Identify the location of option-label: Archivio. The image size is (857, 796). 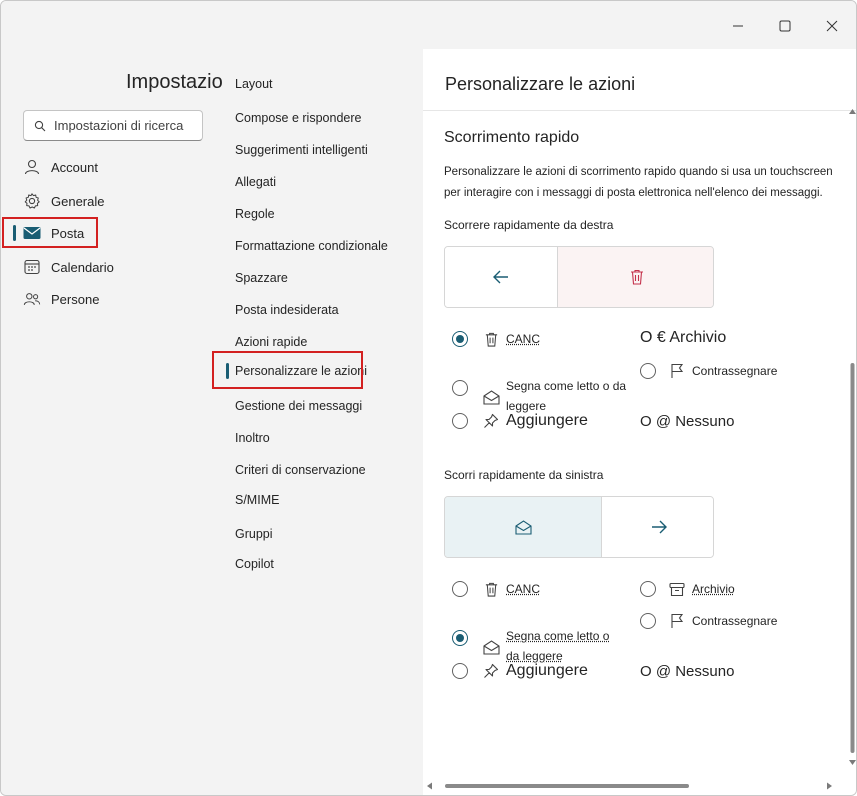
(713, 589).